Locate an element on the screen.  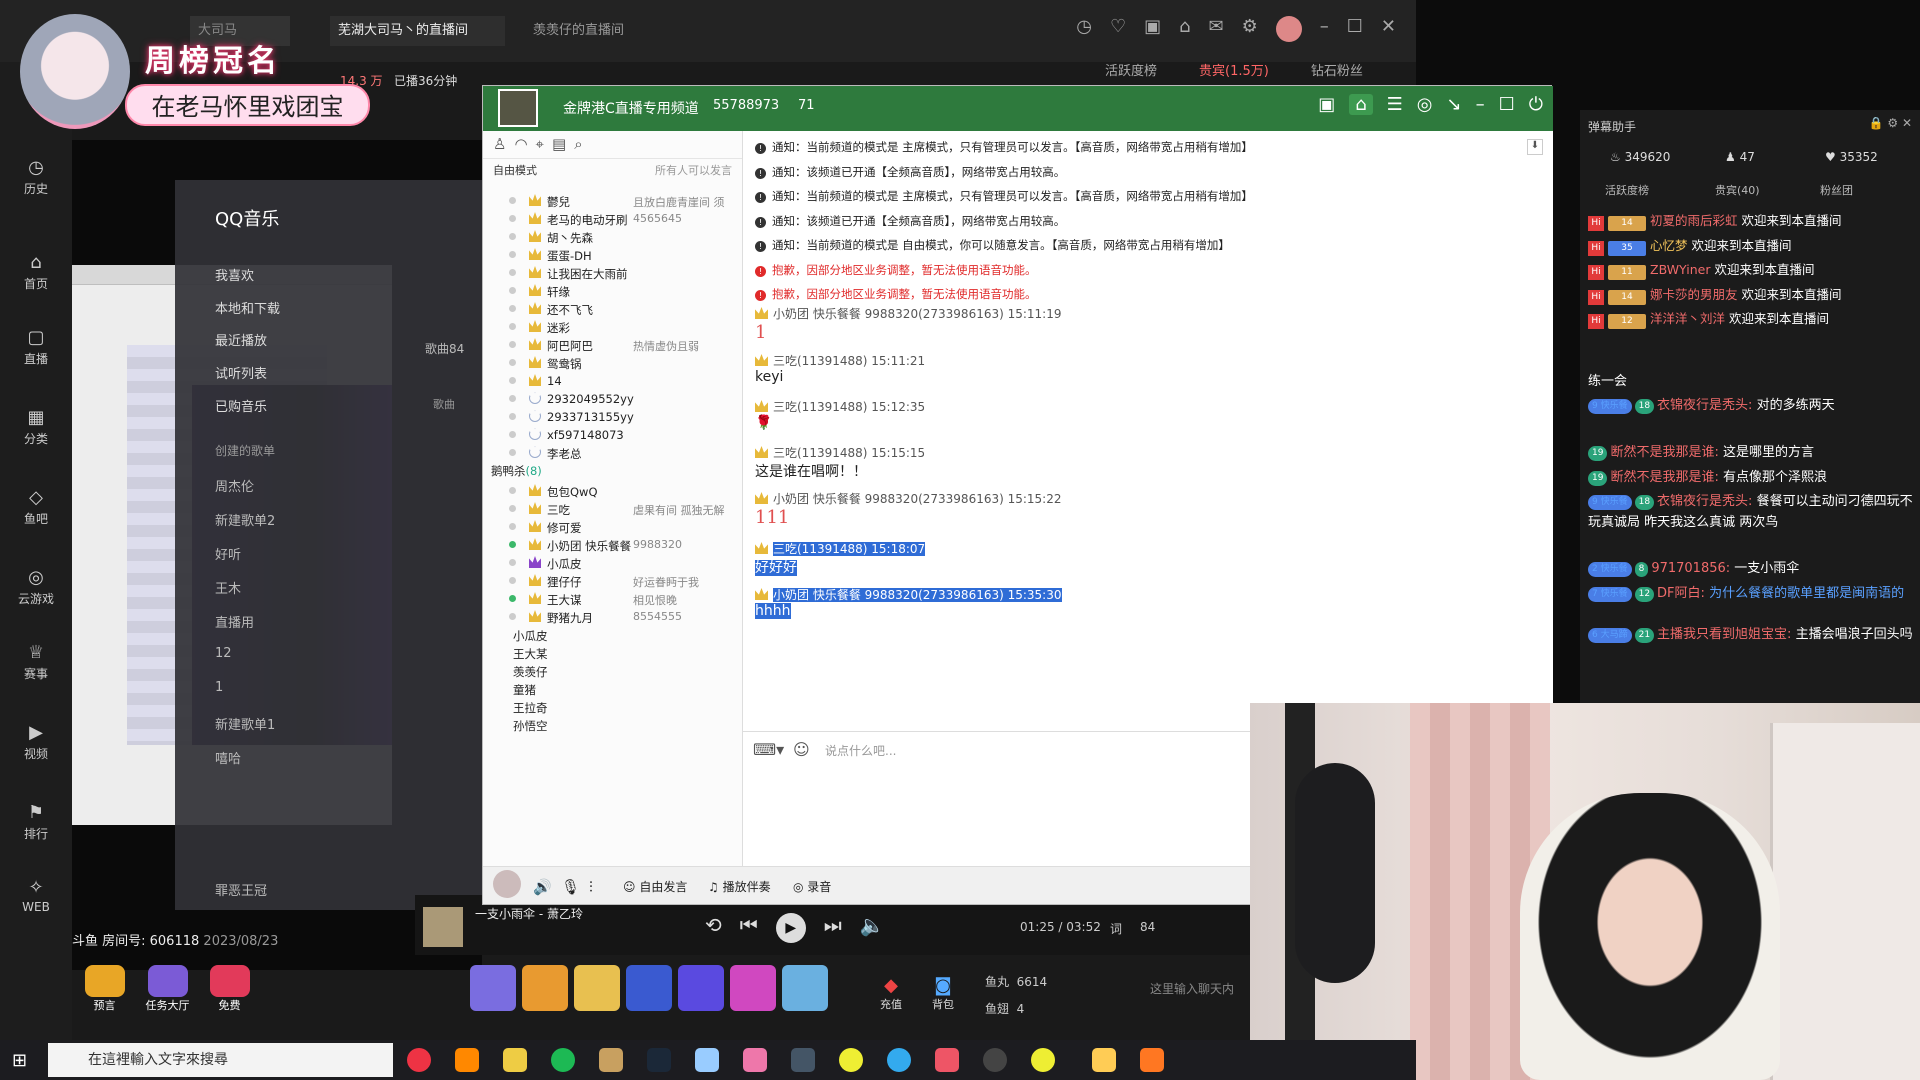
message-header: 小奶团 快乐餐餐 9988320(2733986163) 15:15:22 is located at coordinates (908, 498).